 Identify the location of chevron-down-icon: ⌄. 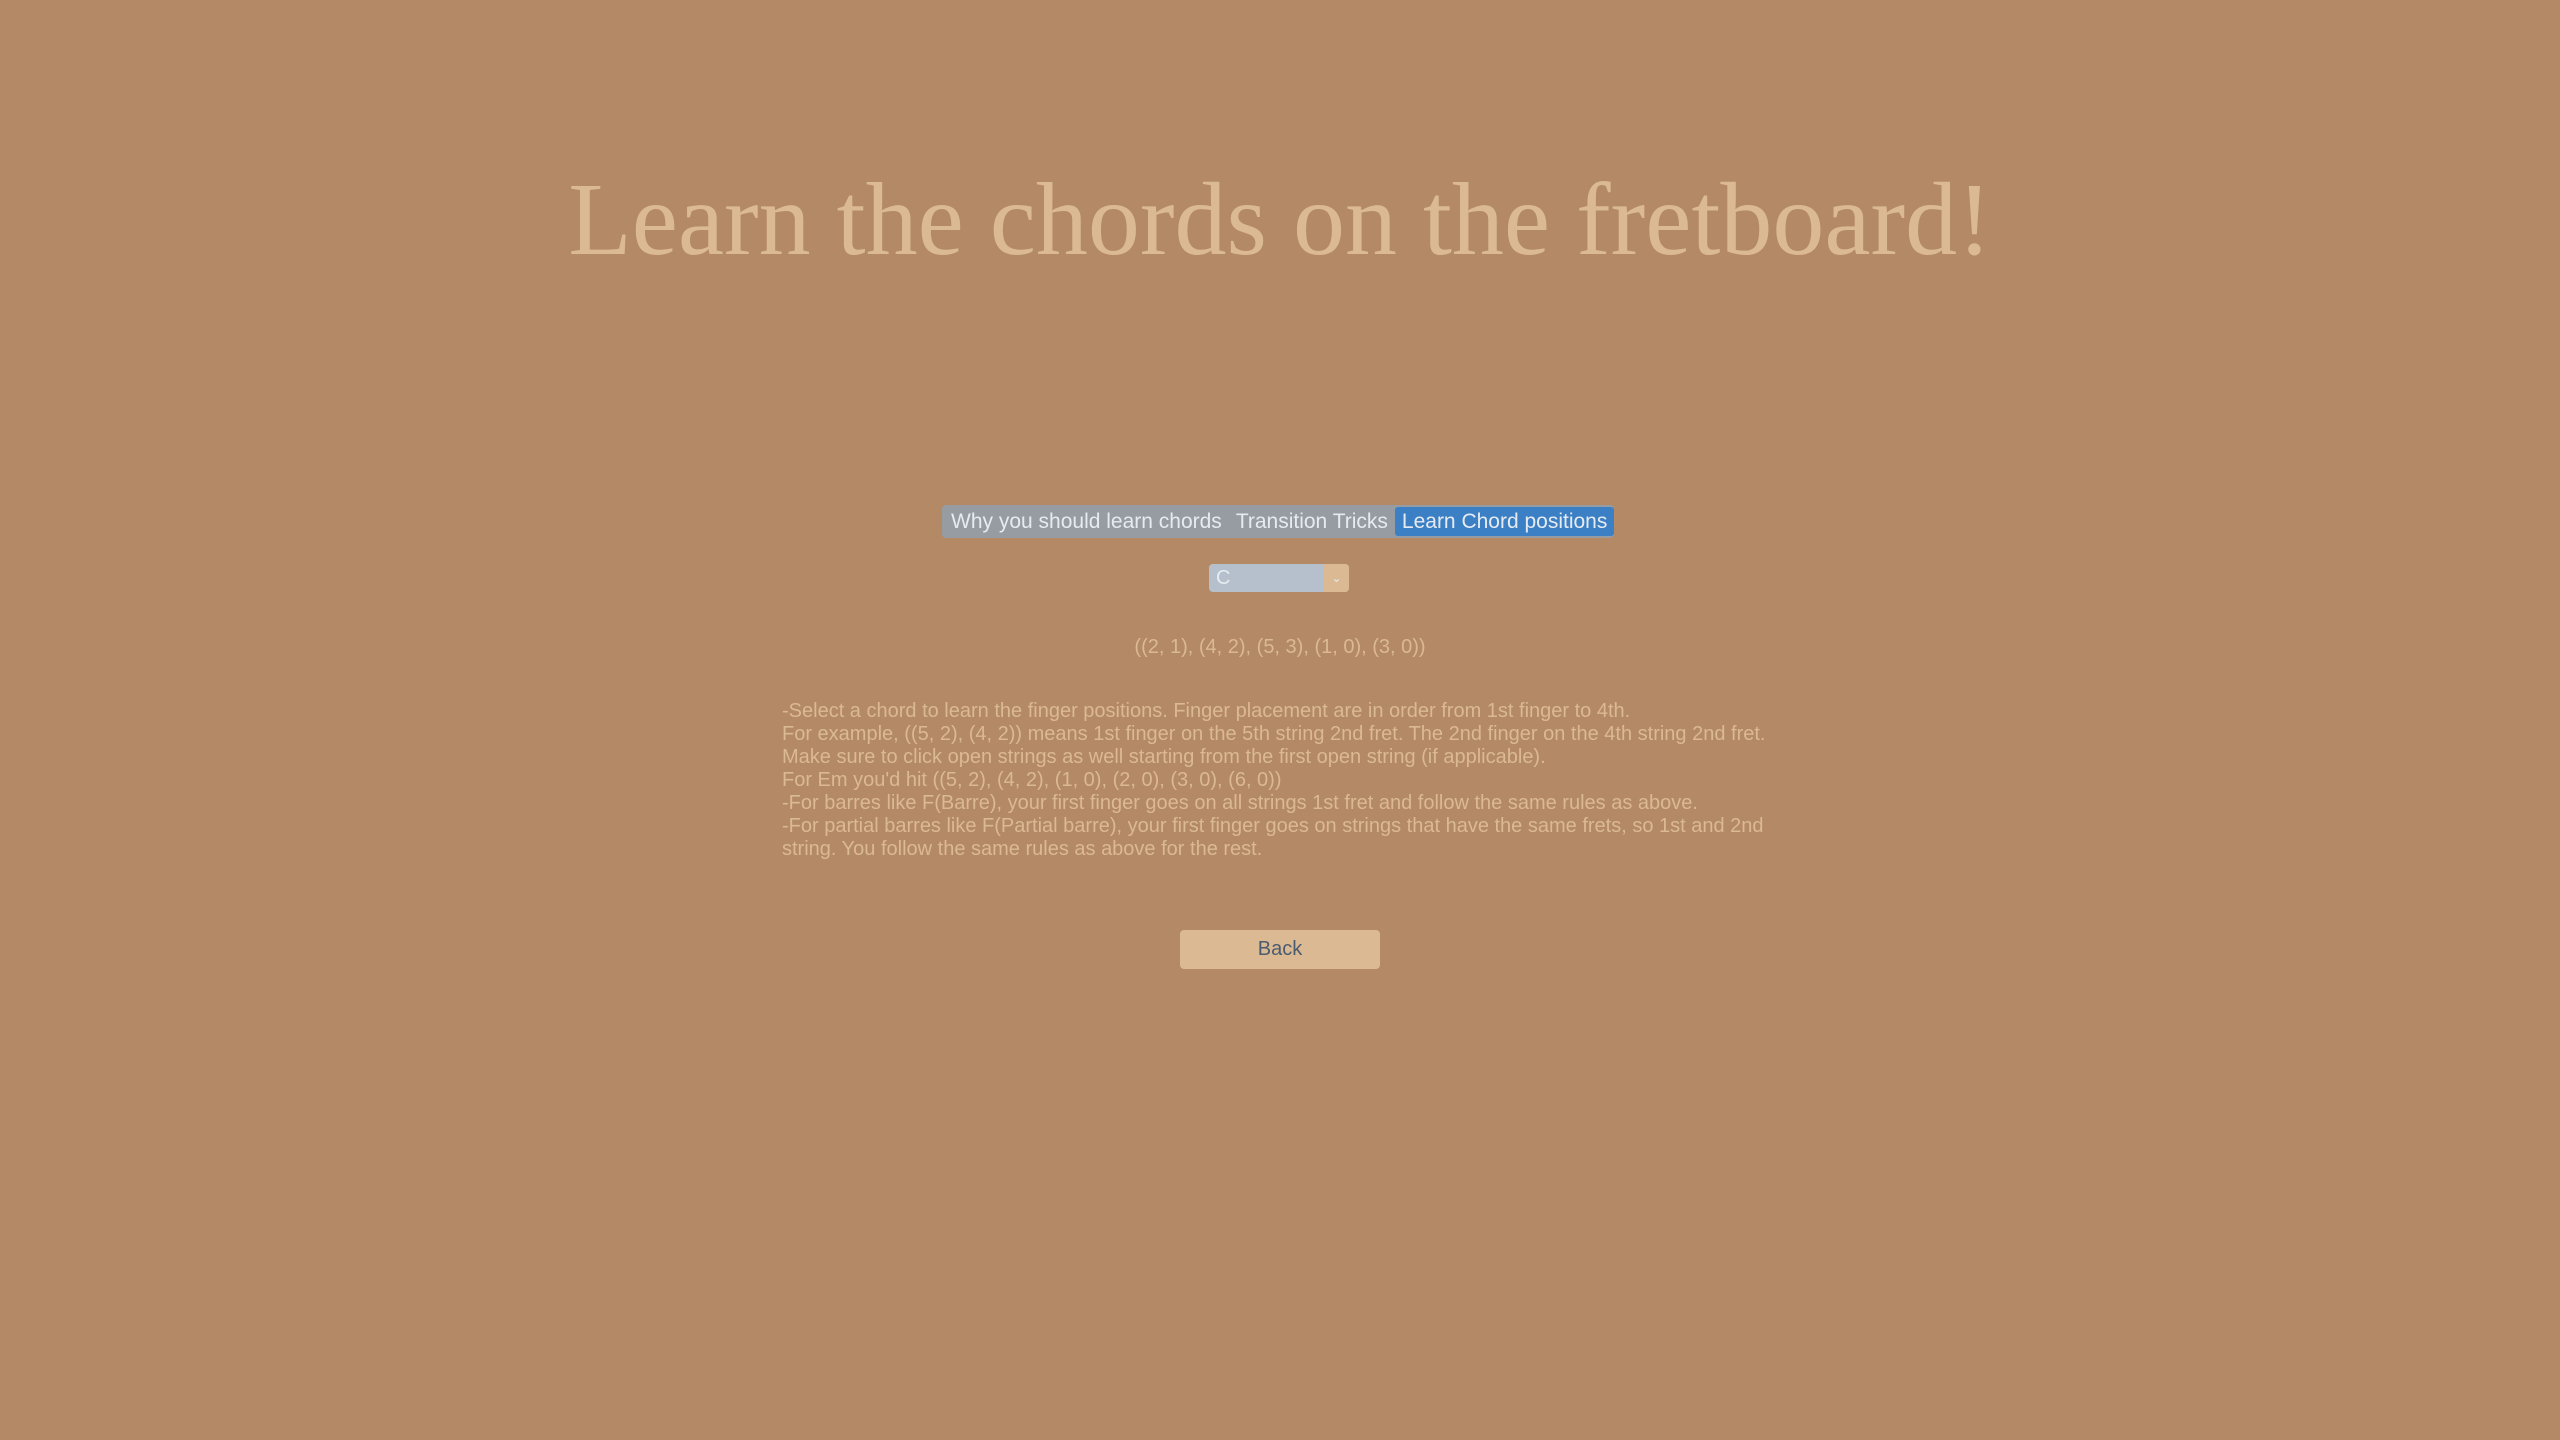
(1336, 578).